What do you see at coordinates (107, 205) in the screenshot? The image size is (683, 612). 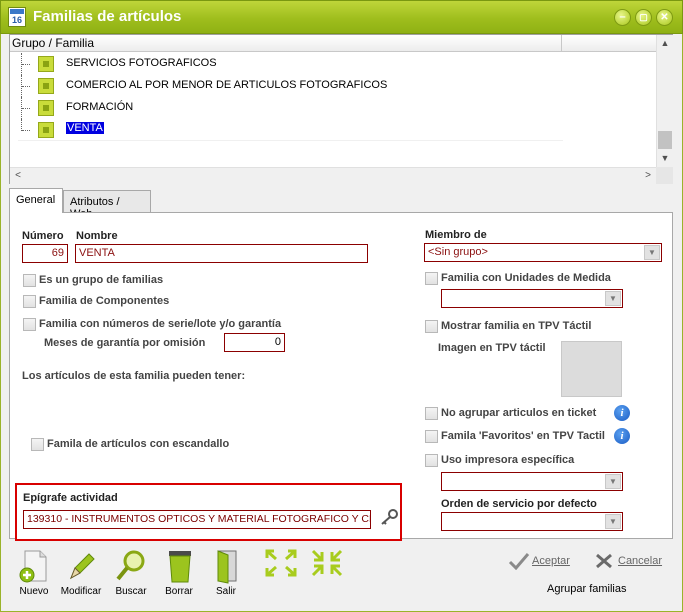 I see `tab-atributos-web: Atributos / Web` at bounding box center [107, 205].